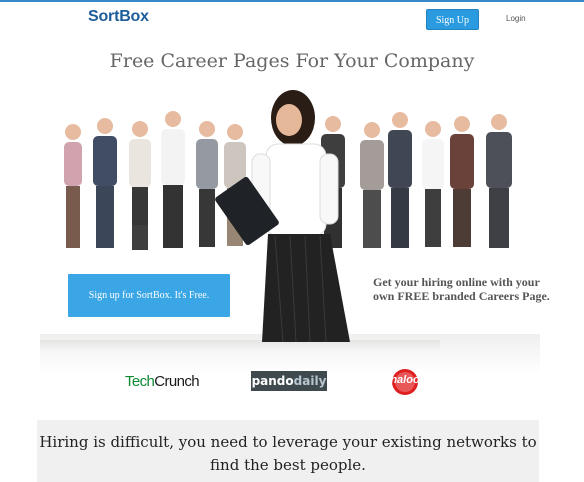 This screenshot has height=482, width=584. What do you see at coordinates (310, 381) in the screenshot?
I see `daily-text: daily` at bounding box center [310, 381].